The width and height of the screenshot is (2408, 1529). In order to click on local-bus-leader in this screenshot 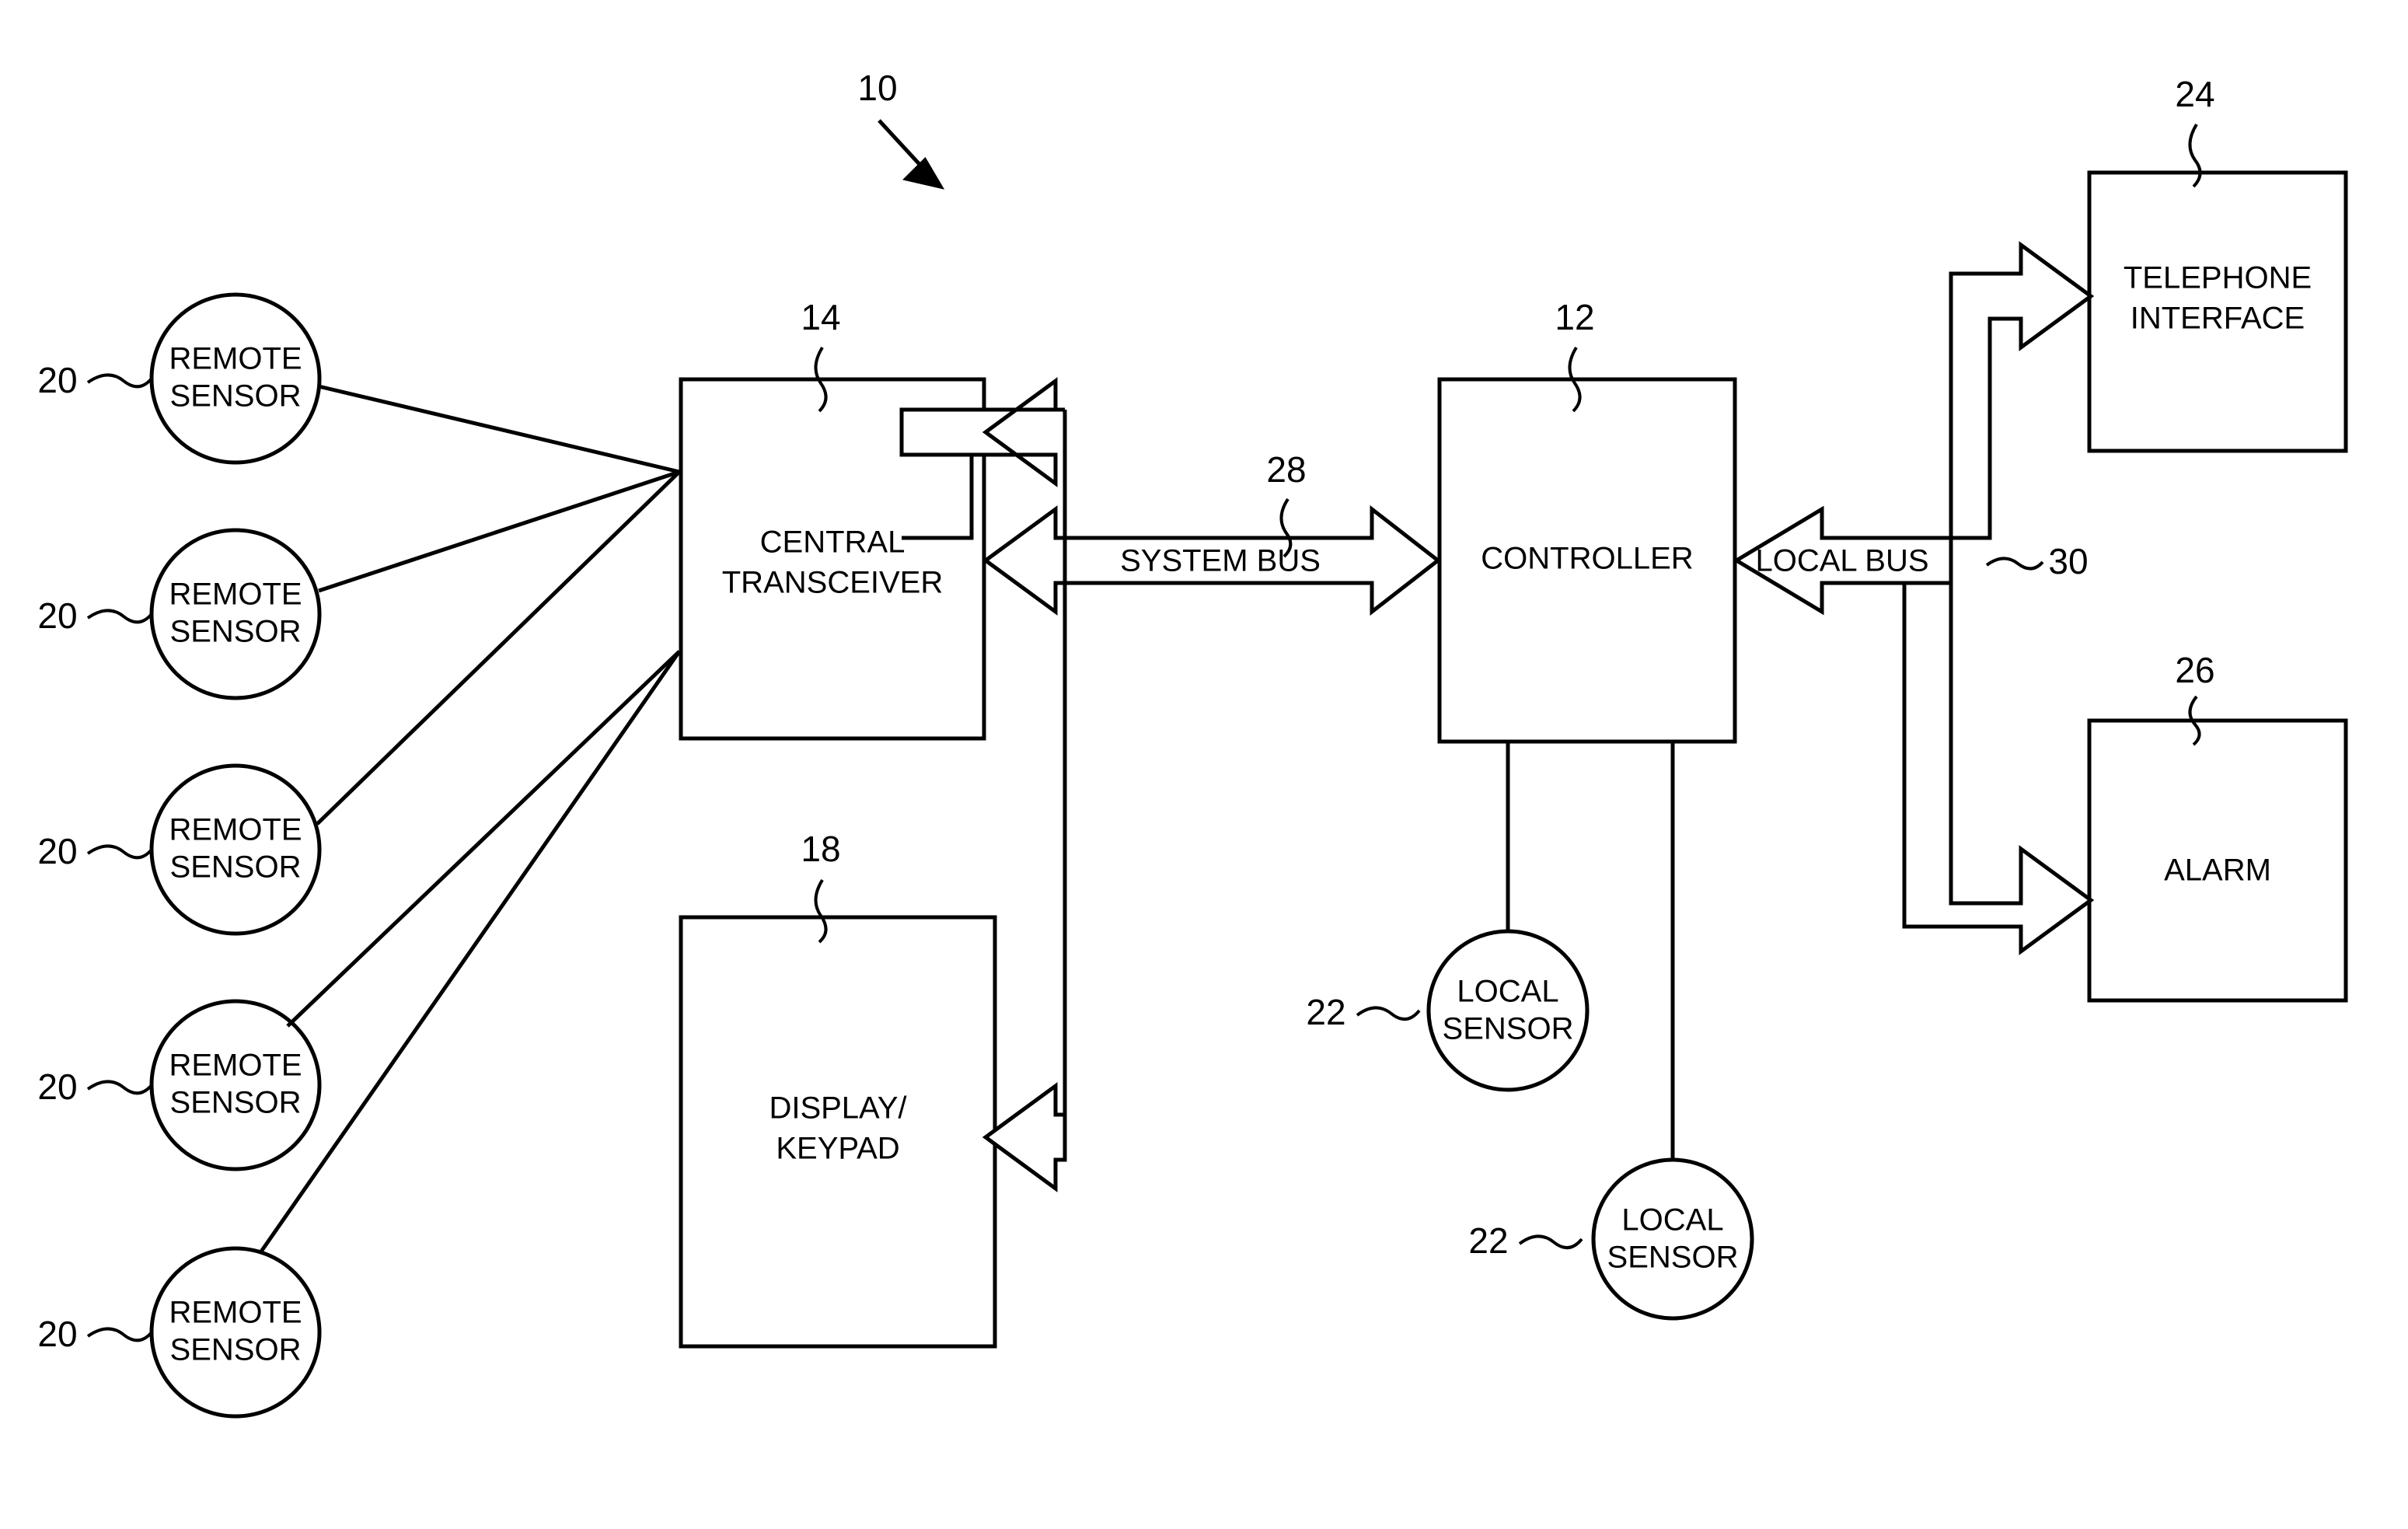, I will do `click(2014, 564)`.